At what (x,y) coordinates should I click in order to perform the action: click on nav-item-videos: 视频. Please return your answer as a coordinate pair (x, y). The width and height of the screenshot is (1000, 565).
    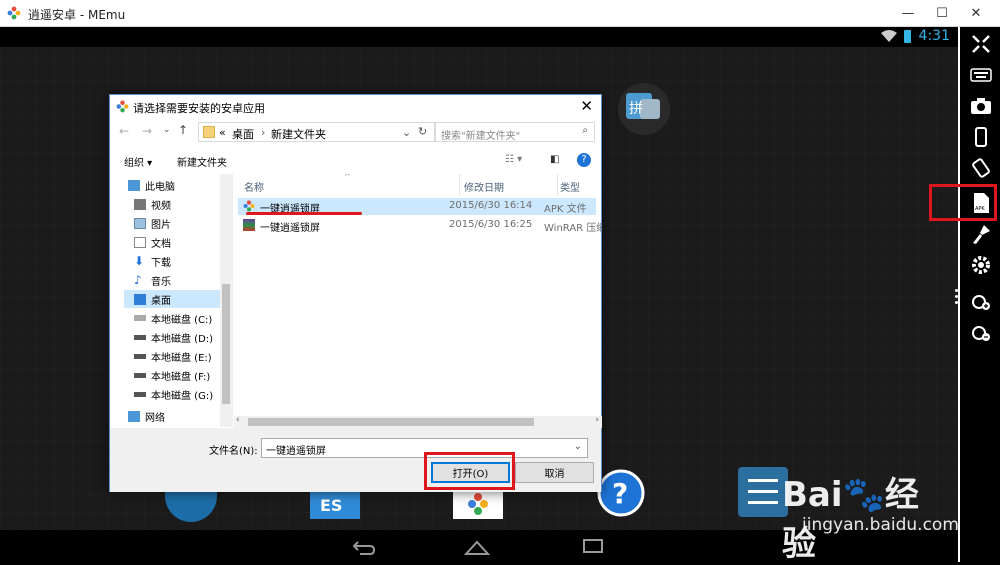
    Looking at the image, I should click on (152, 204).